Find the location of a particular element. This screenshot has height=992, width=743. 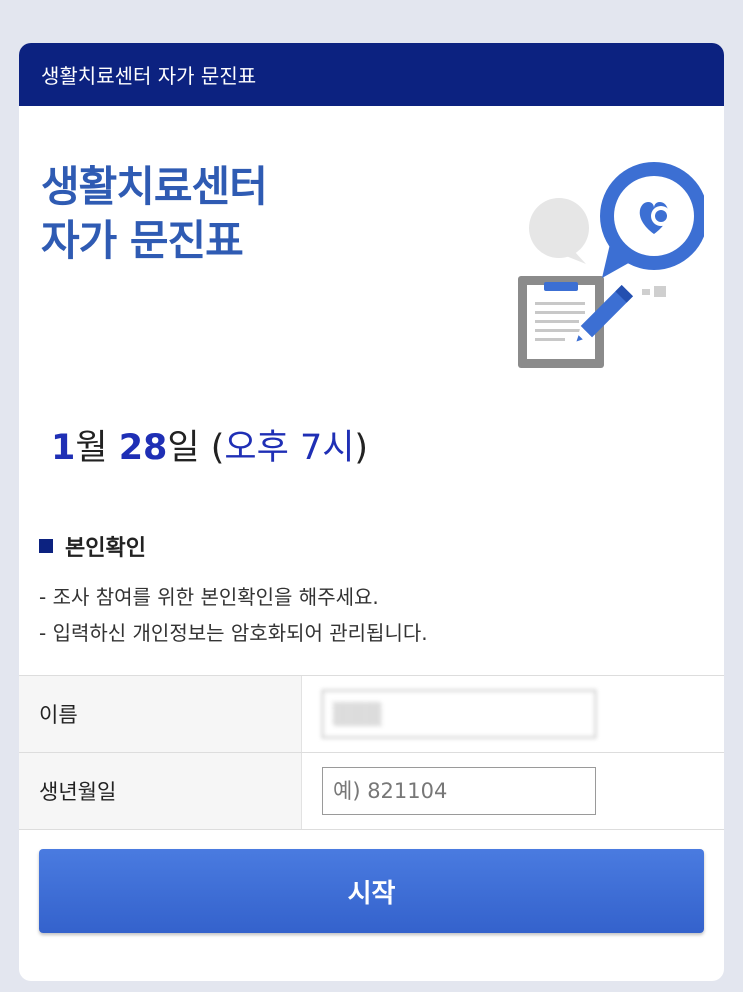

name-cell is located at coordinates (513, 714).